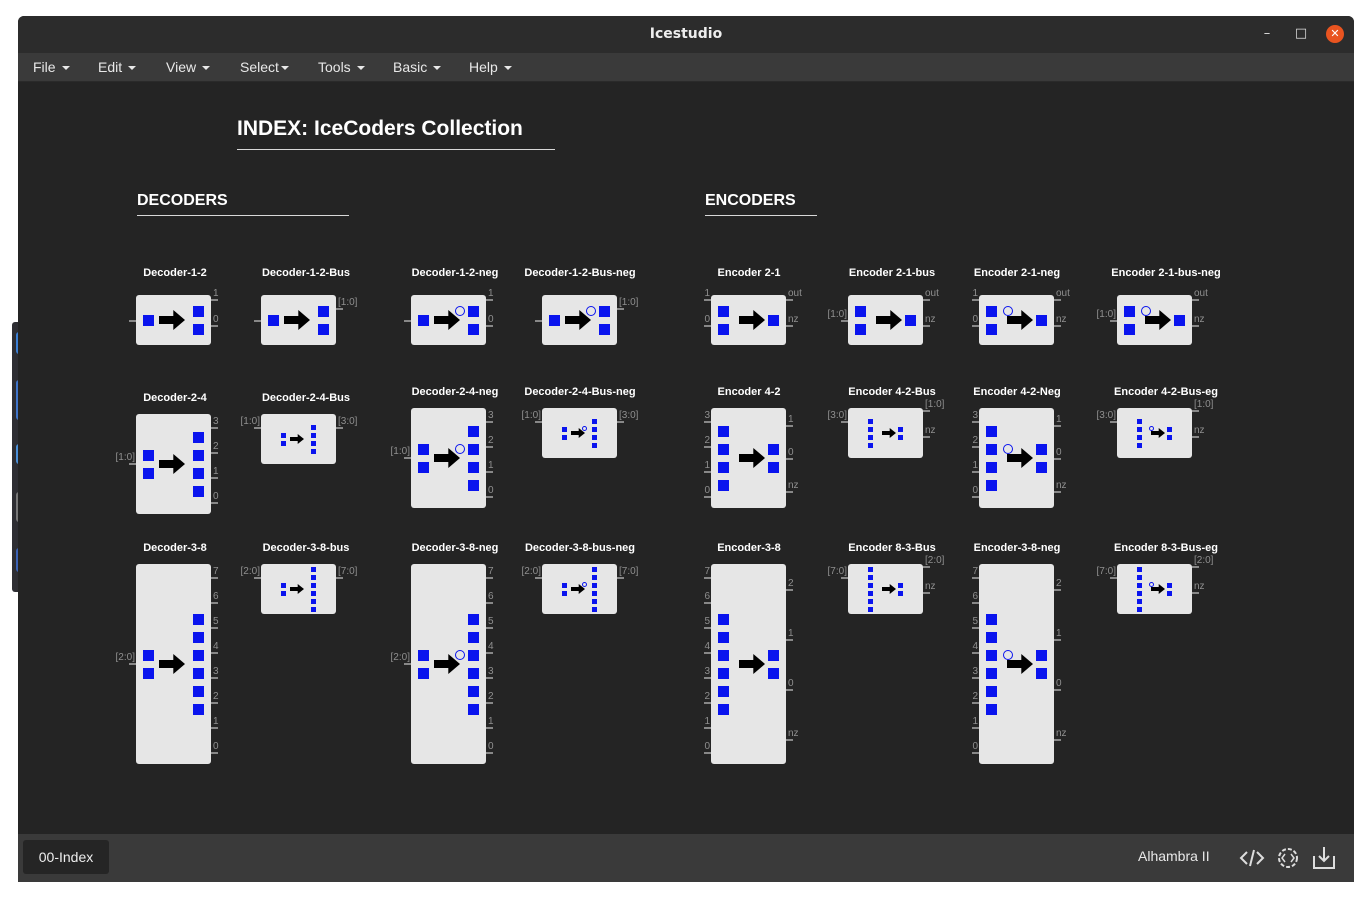 The height and width of the screenshot is (900, 1368). Describe the element at coordinates (188, 67) in the screenshot. I see `menu-view: View` at that location.